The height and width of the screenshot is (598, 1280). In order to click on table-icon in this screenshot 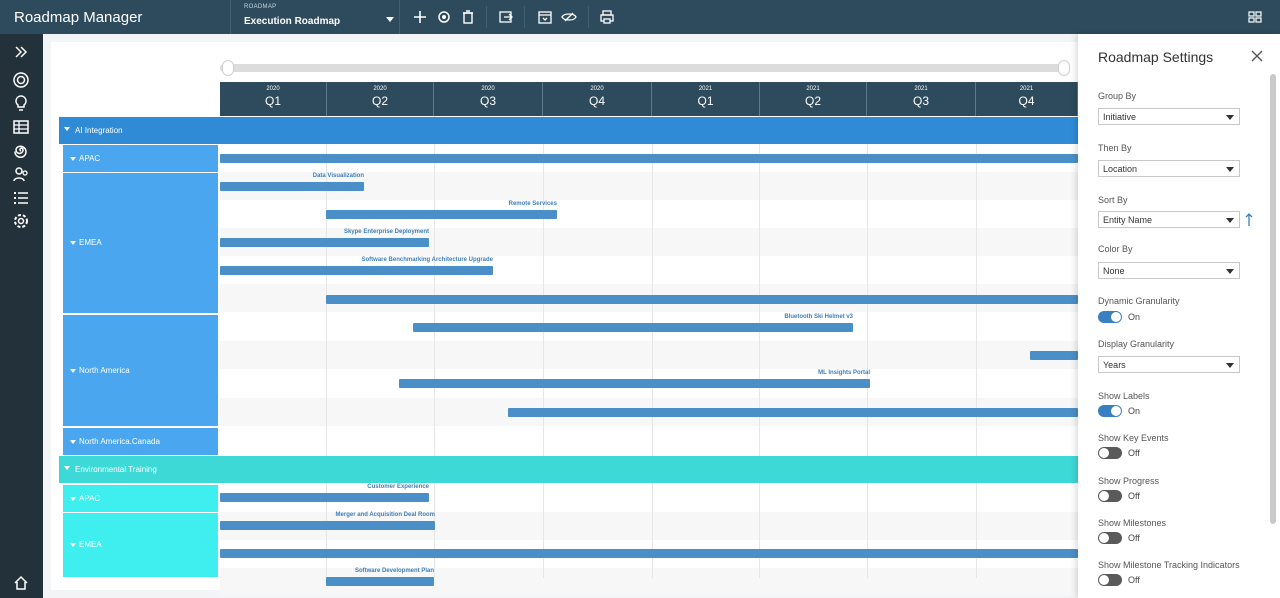, I will do `click(21, 127)`.